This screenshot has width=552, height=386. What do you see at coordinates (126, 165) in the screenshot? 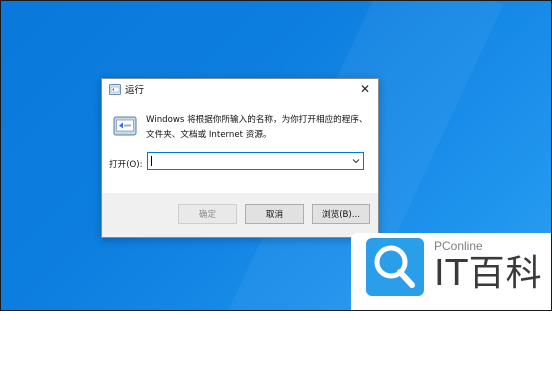
I see `open-label: 打开(O):` at bounding box center [126, 165].